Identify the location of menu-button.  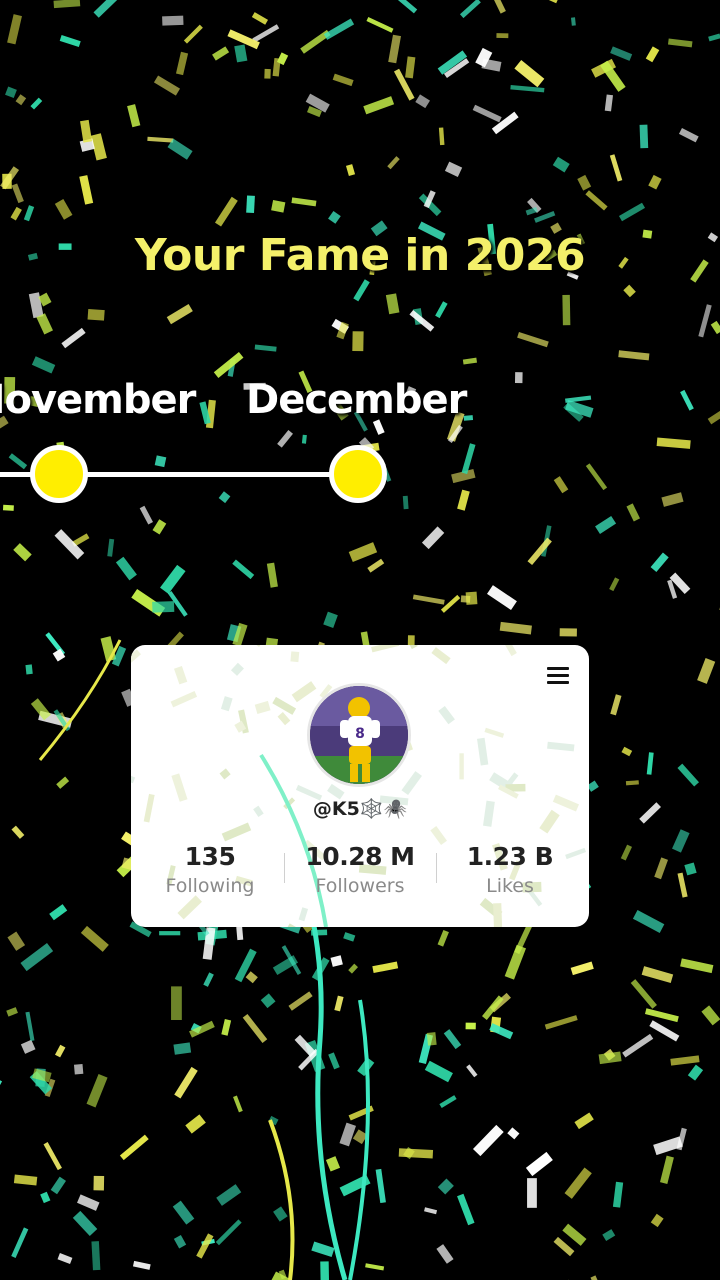
(558, 676).